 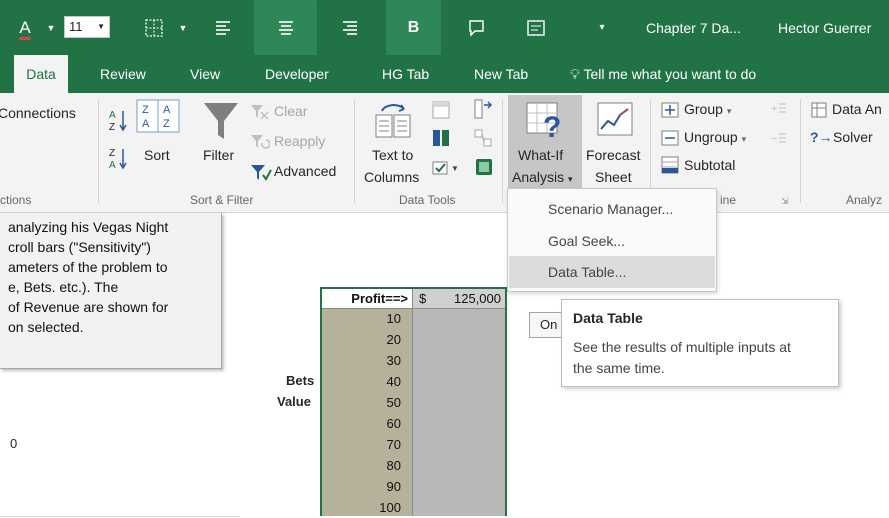 I want to click on flash-fill-icon, so click(x=441, y=111).